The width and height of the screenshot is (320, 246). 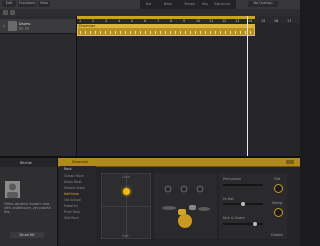 I want to click on track-name: Drums, so click(x=25, y=24).